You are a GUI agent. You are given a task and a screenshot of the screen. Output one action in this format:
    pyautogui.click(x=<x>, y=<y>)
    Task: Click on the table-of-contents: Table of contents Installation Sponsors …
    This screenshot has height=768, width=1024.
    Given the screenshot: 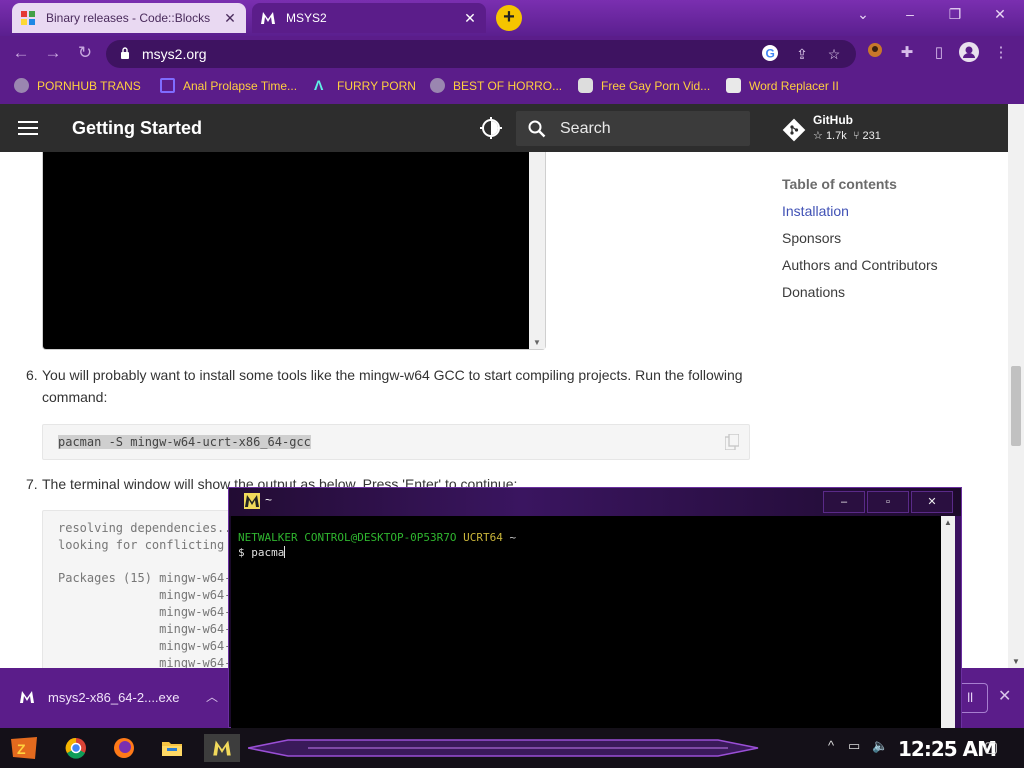 What is the action you would take?
    pyautogui.click(x=892, y=243)
    